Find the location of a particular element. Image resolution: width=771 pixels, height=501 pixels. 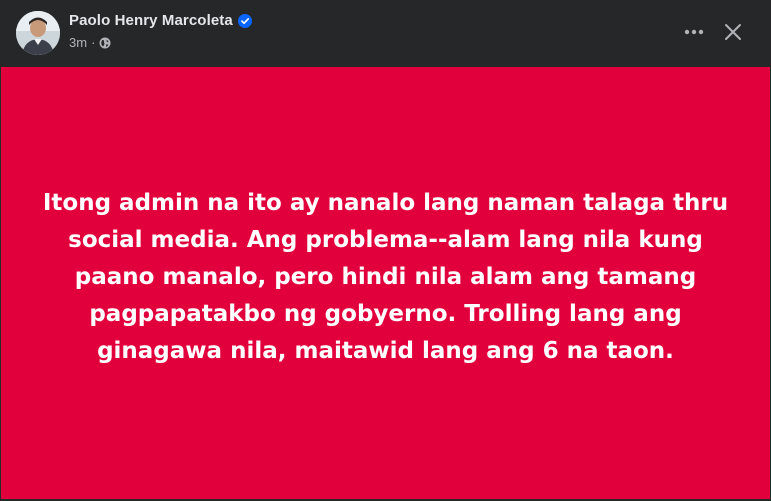

close-button is located at coordinates (733, 32).